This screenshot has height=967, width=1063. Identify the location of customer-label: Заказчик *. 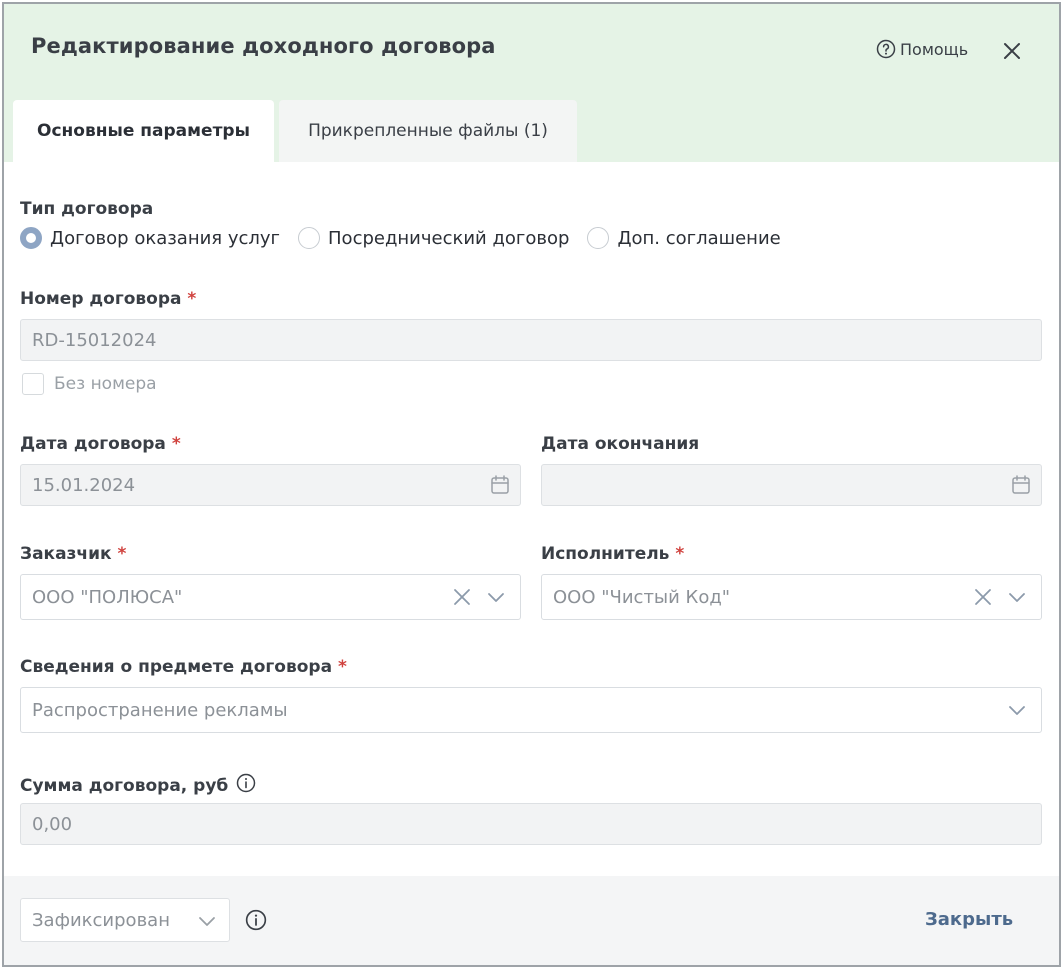
(73, 554).